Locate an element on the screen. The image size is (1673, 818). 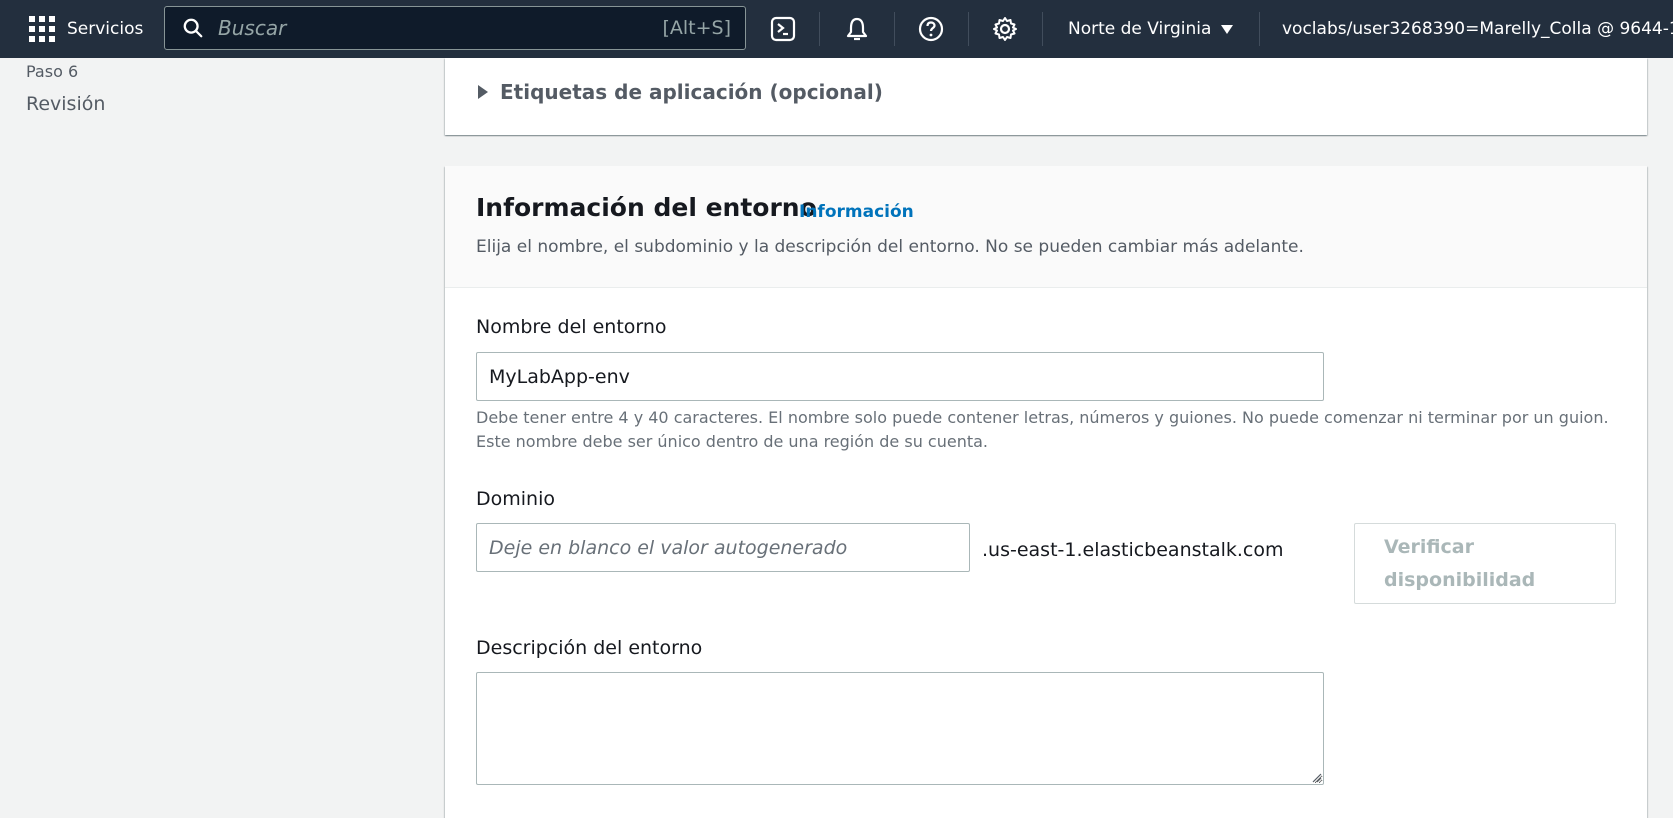
region-selector: Norte de Virginia is located at coordinates (1151, 29).